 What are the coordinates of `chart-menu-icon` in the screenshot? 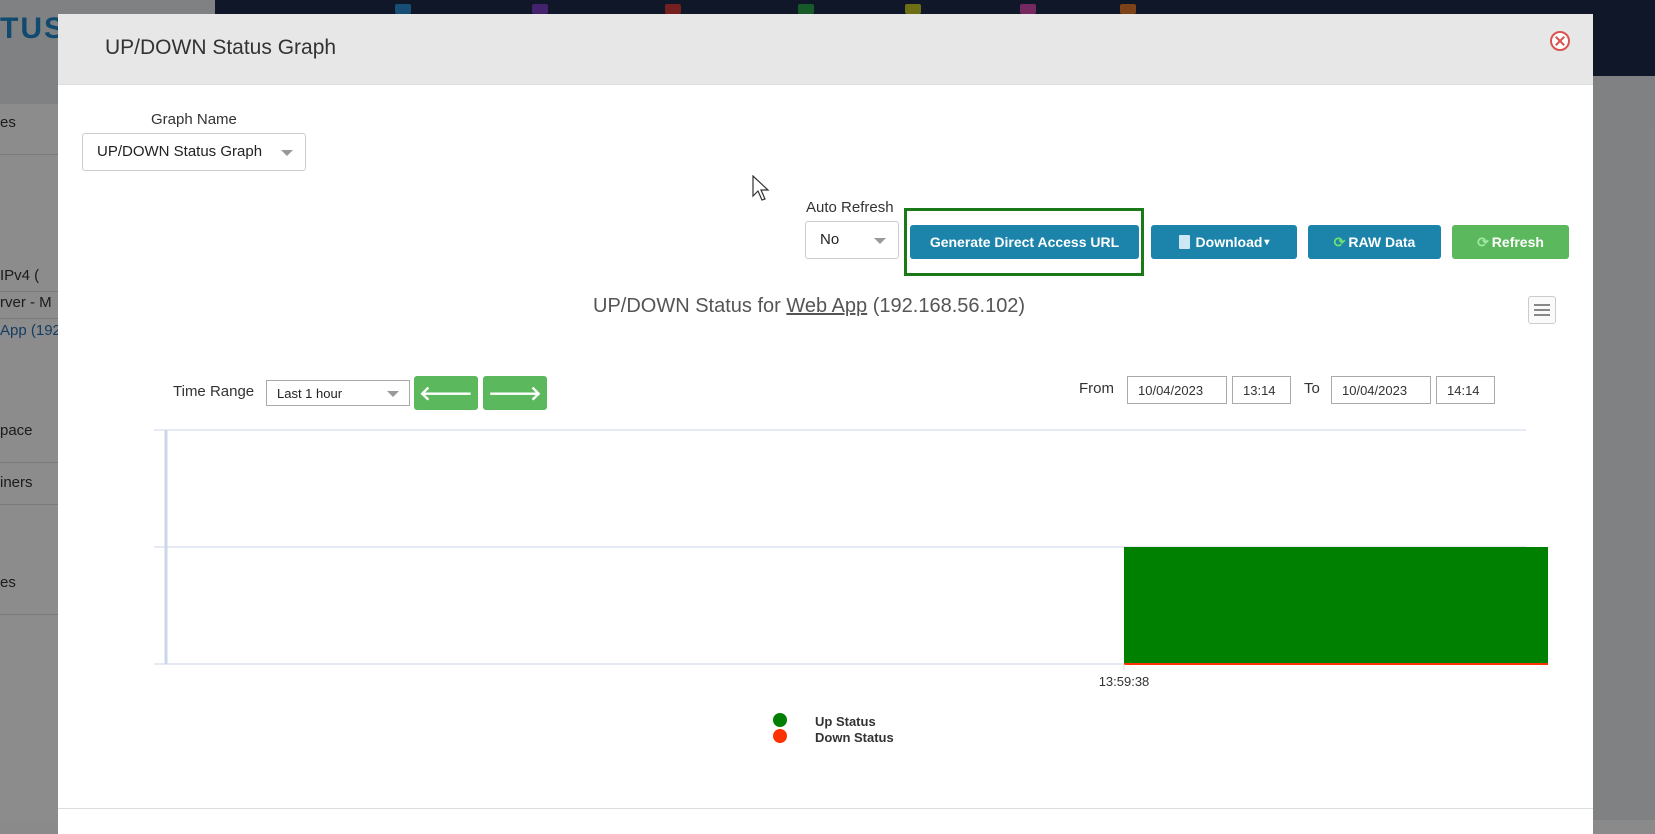 It's located at (1542, 310).